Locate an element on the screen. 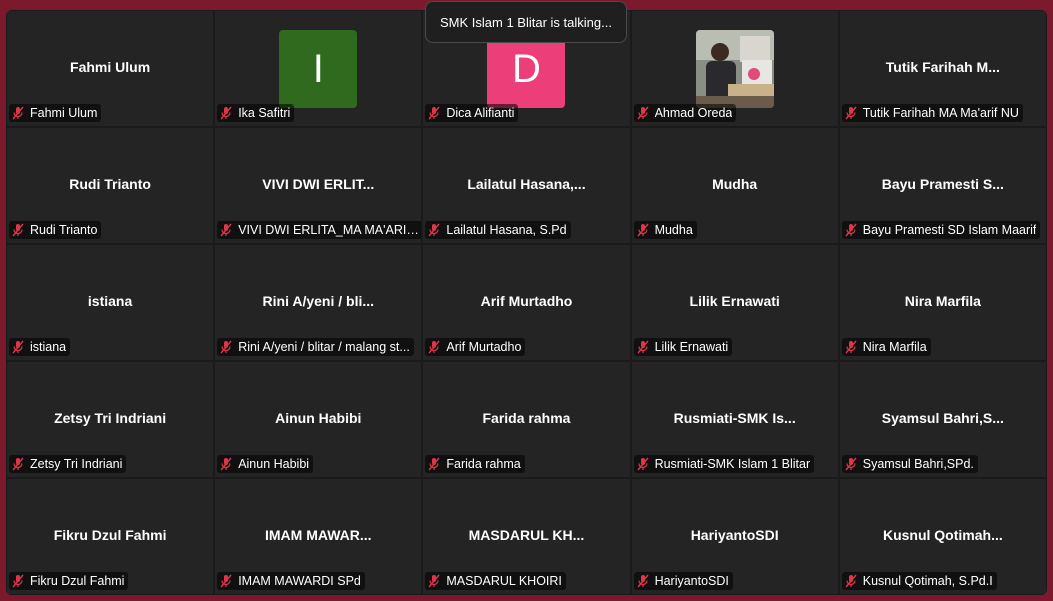  participant-name-tag: HariyantoSDI is located at coordinates (683, 581).